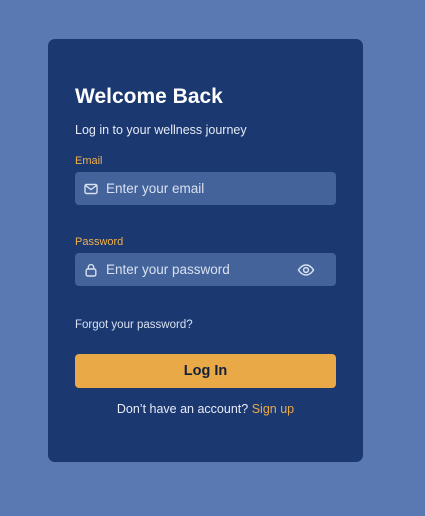  What do you see at coordinates (200, 269) in the screenshot?
I see `password-input` at bounding box center [200, 269].